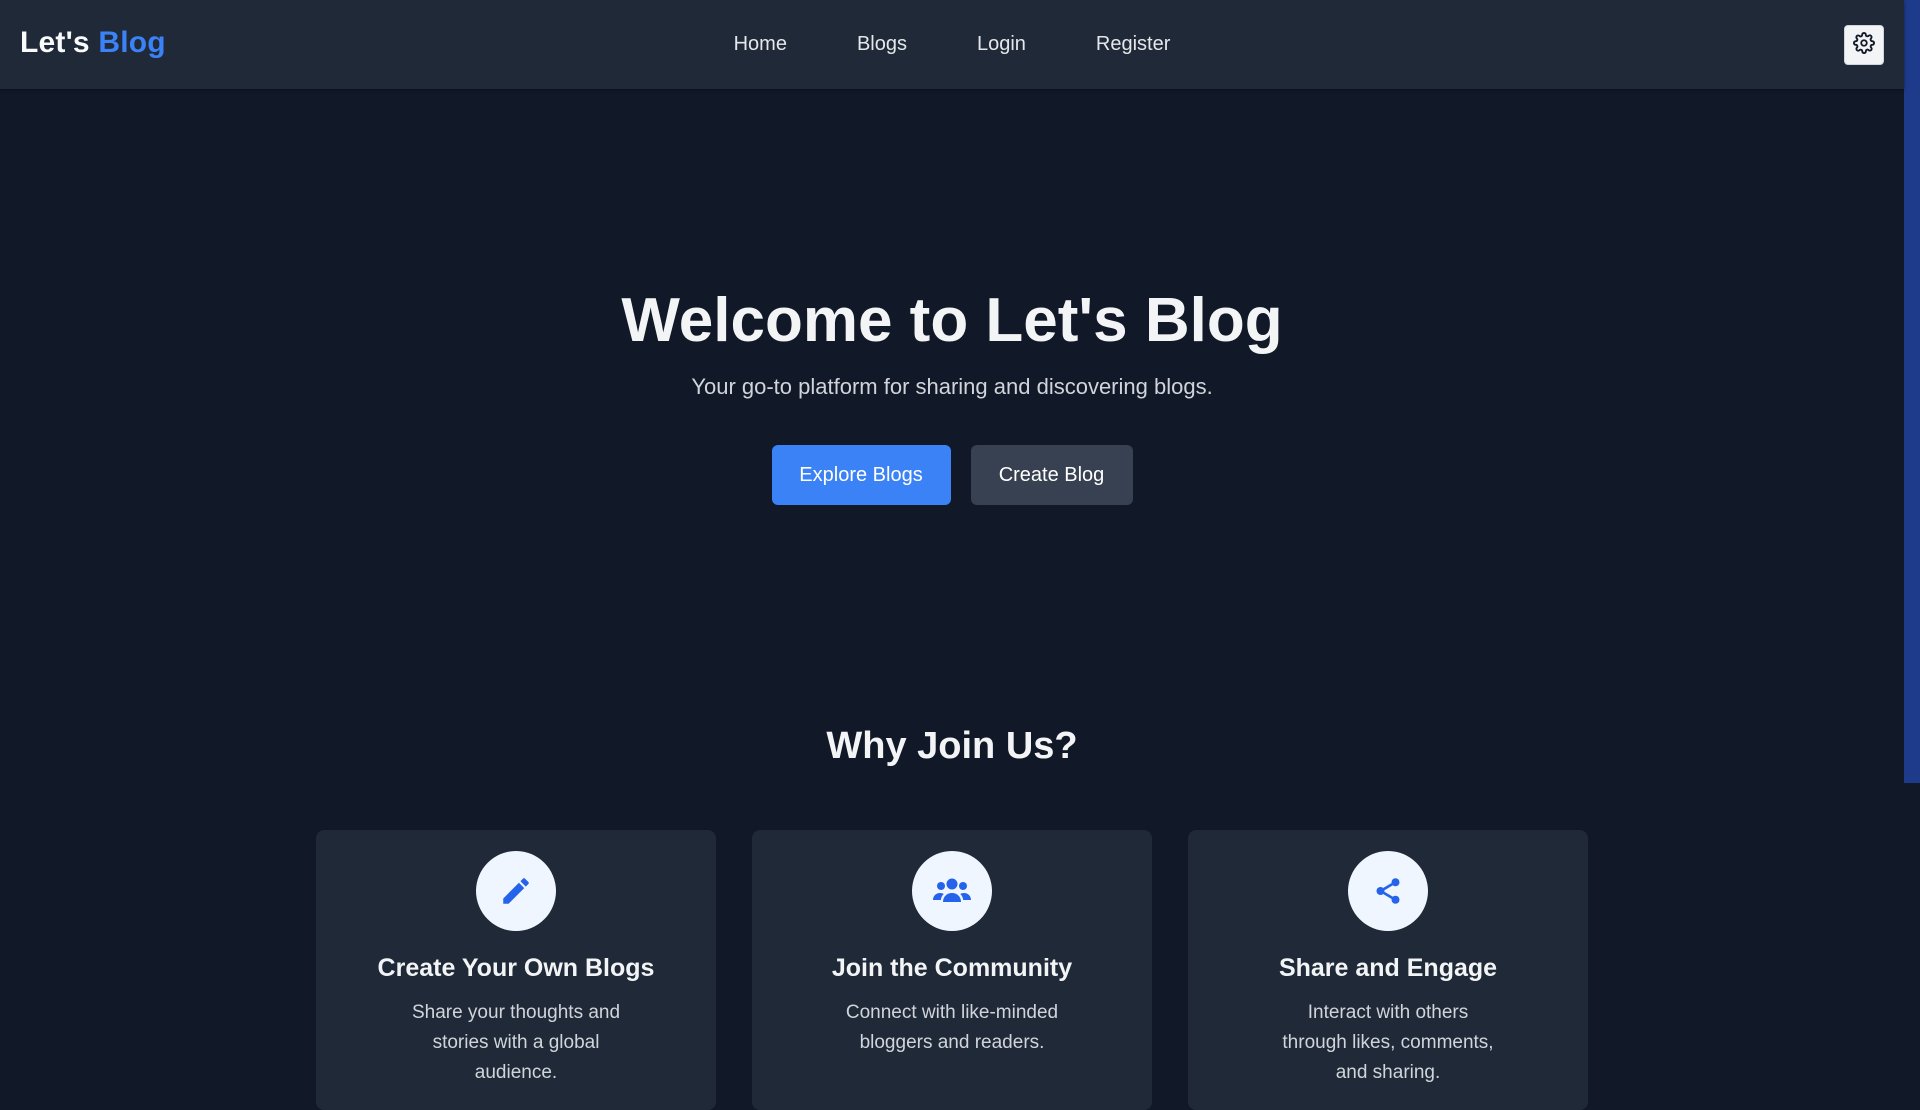  Describe the element at coordinates (952, 320) in the screenshot. I see `hero-title: Welcome to Let's Blog` at that location.